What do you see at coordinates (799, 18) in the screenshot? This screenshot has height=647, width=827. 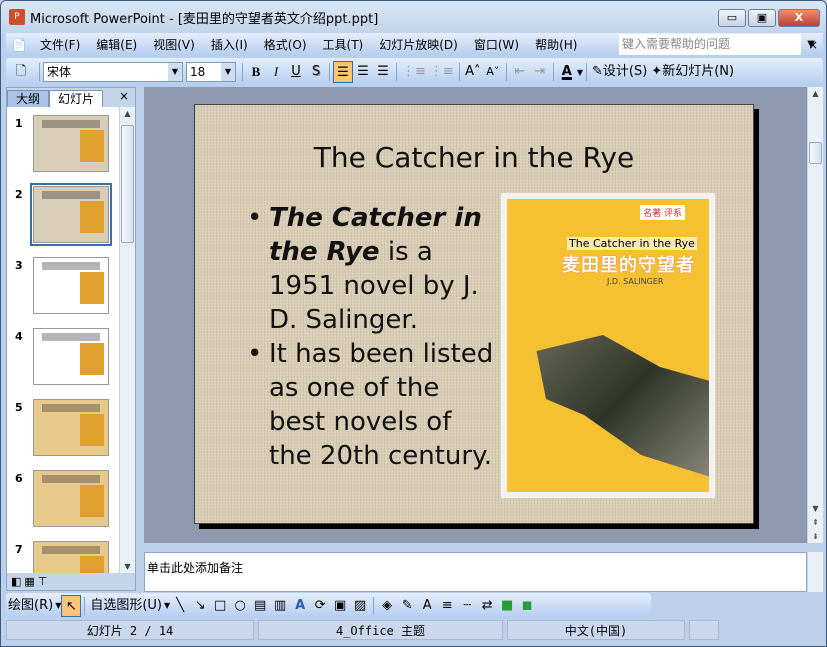 I see `close-button: X` at bounding box center [799, 18].